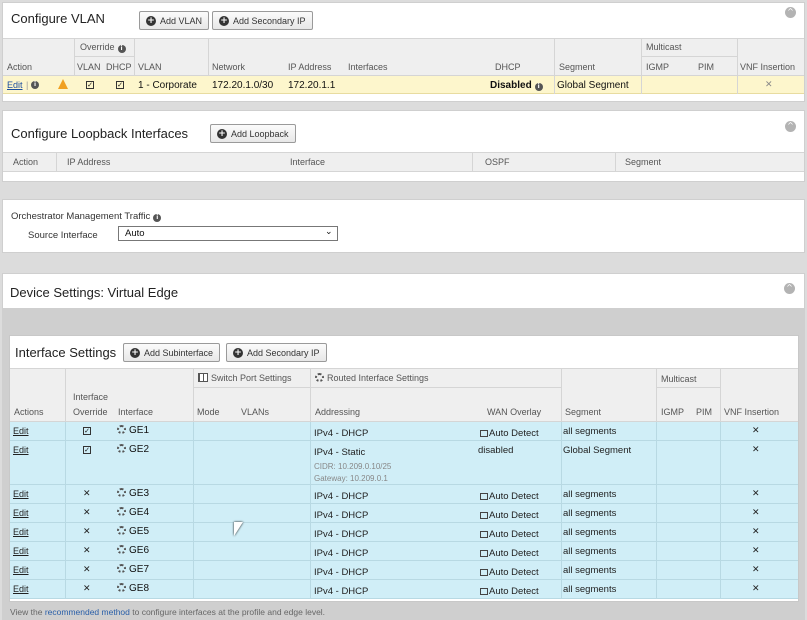 The width and height of the screenshot is (807, 620). I want to click on interface-name: GE8, so click(133, 588).